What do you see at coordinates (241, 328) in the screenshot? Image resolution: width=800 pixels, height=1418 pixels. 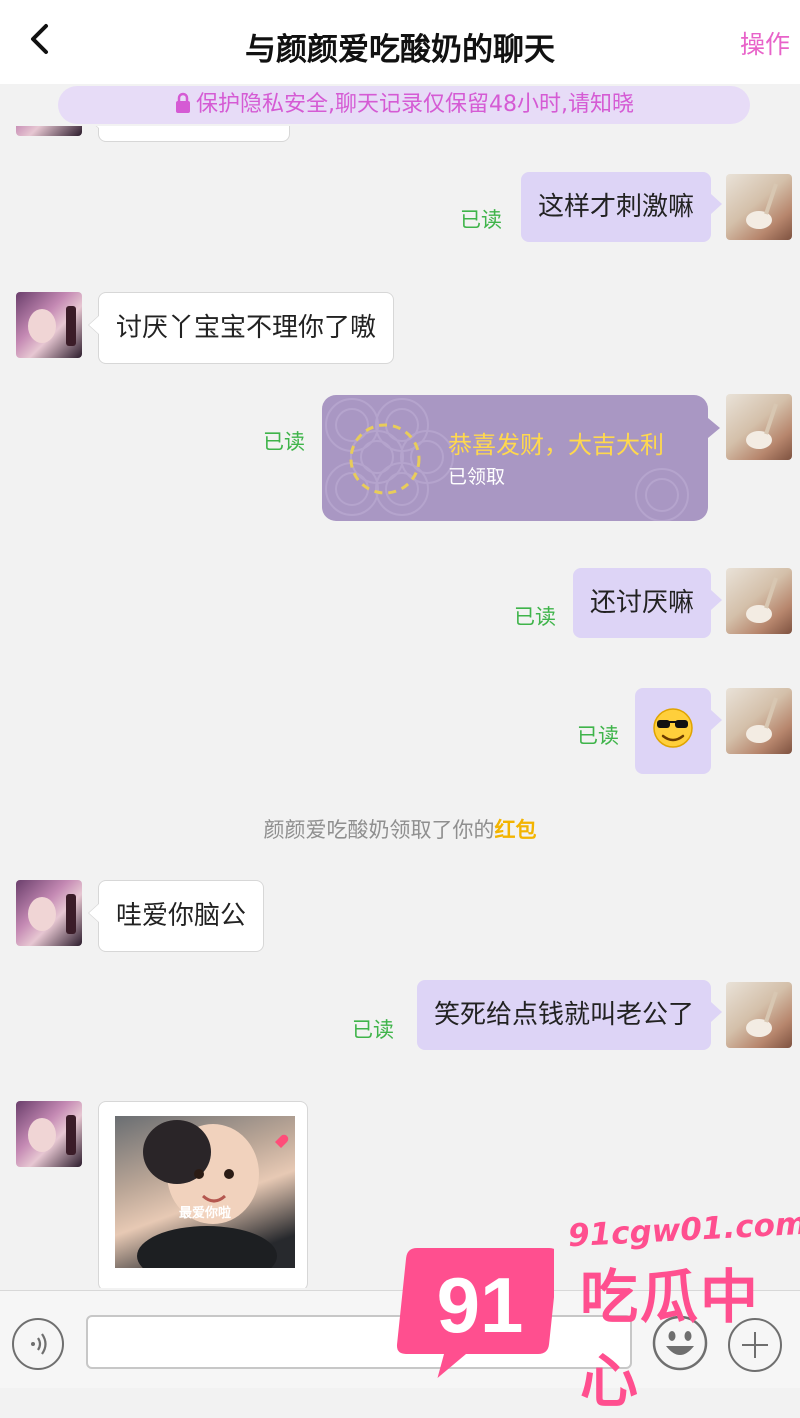 I see `message-bubble-incoming: 讨厌丫宝宝不理你了嗷` at bounding box center [241, 328].